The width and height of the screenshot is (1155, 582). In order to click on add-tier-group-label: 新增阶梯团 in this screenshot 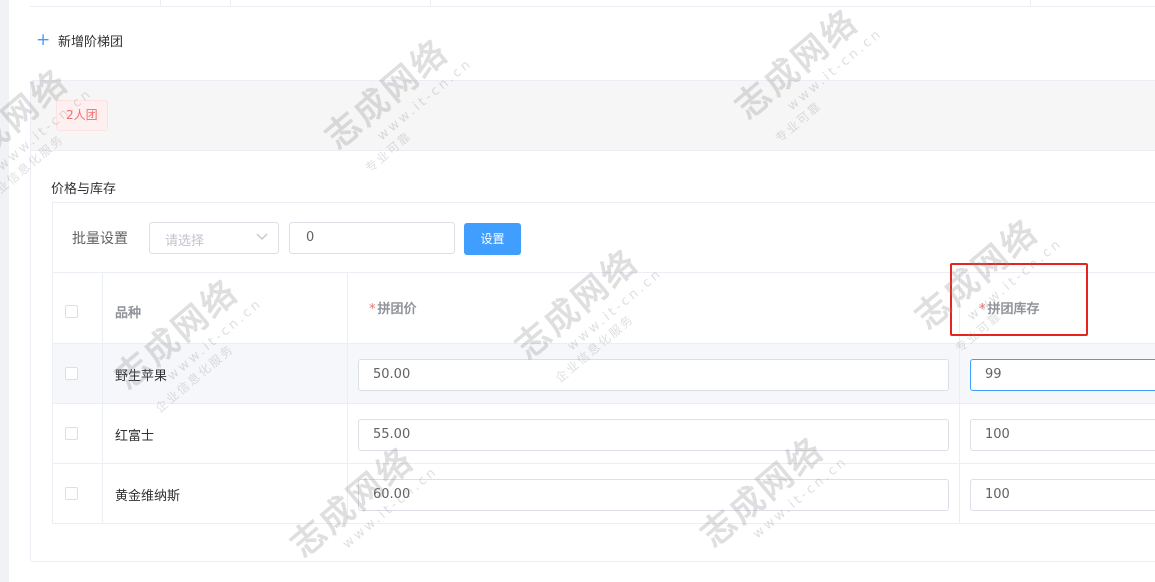, I will do `click(91, 42)`.